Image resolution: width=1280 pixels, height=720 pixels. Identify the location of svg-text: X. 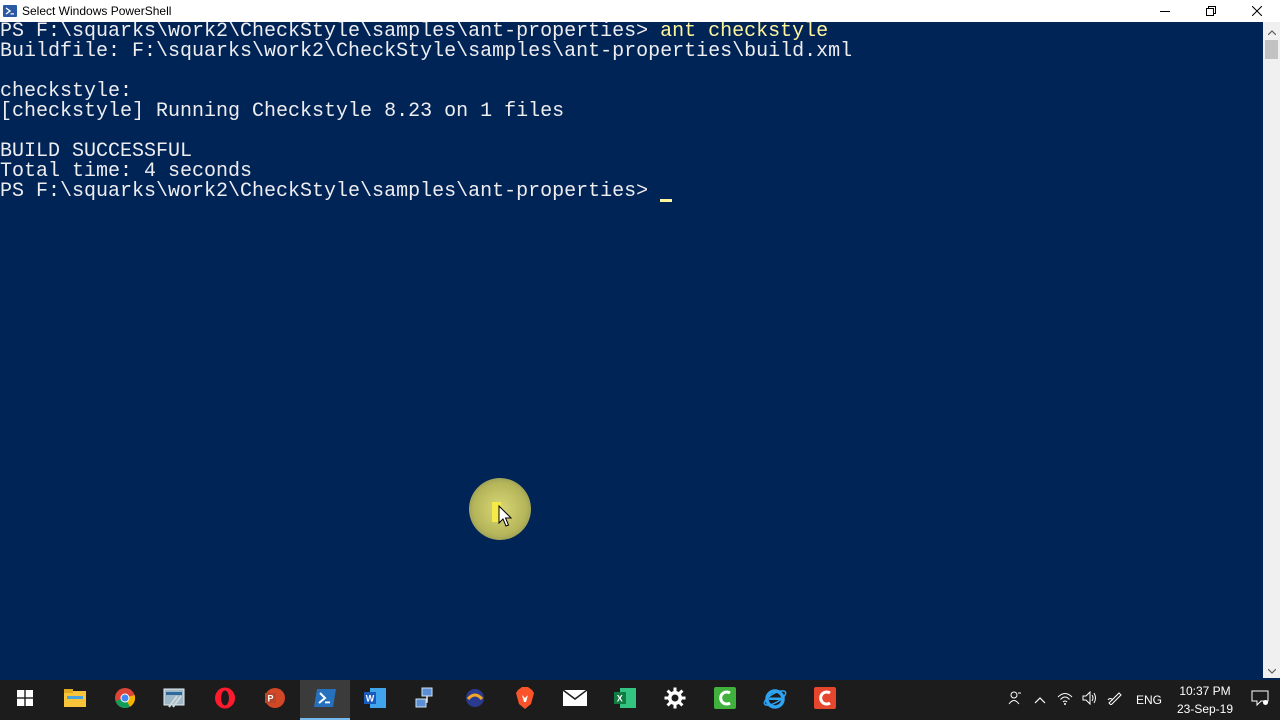
(620, 698).